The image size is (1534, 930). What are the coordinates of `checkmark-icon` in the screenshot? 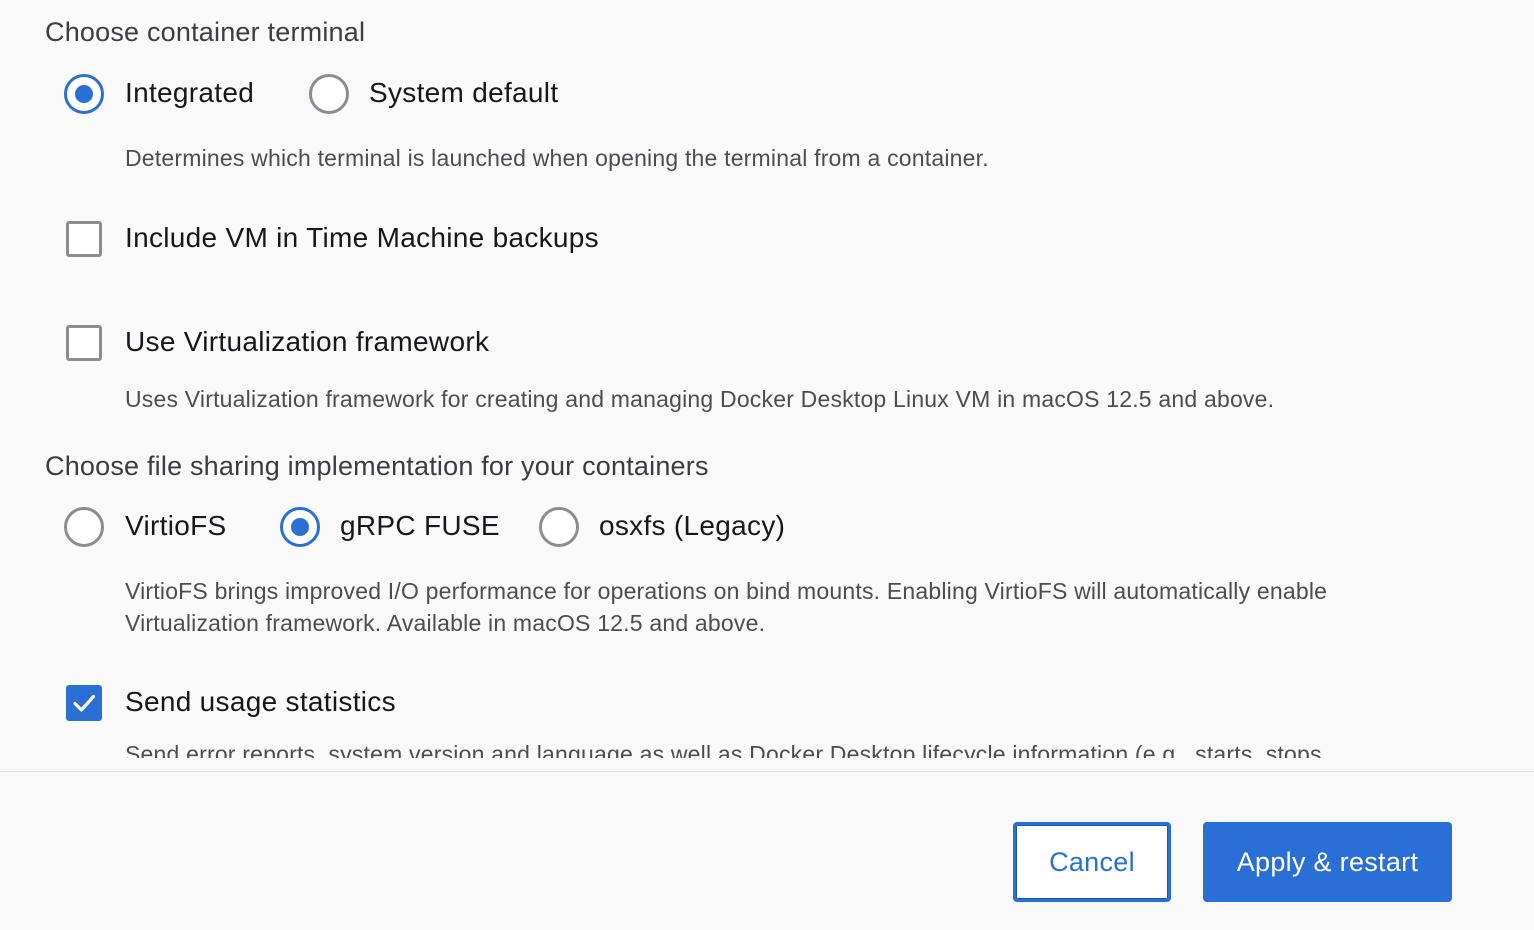 It's located at (84, 703).